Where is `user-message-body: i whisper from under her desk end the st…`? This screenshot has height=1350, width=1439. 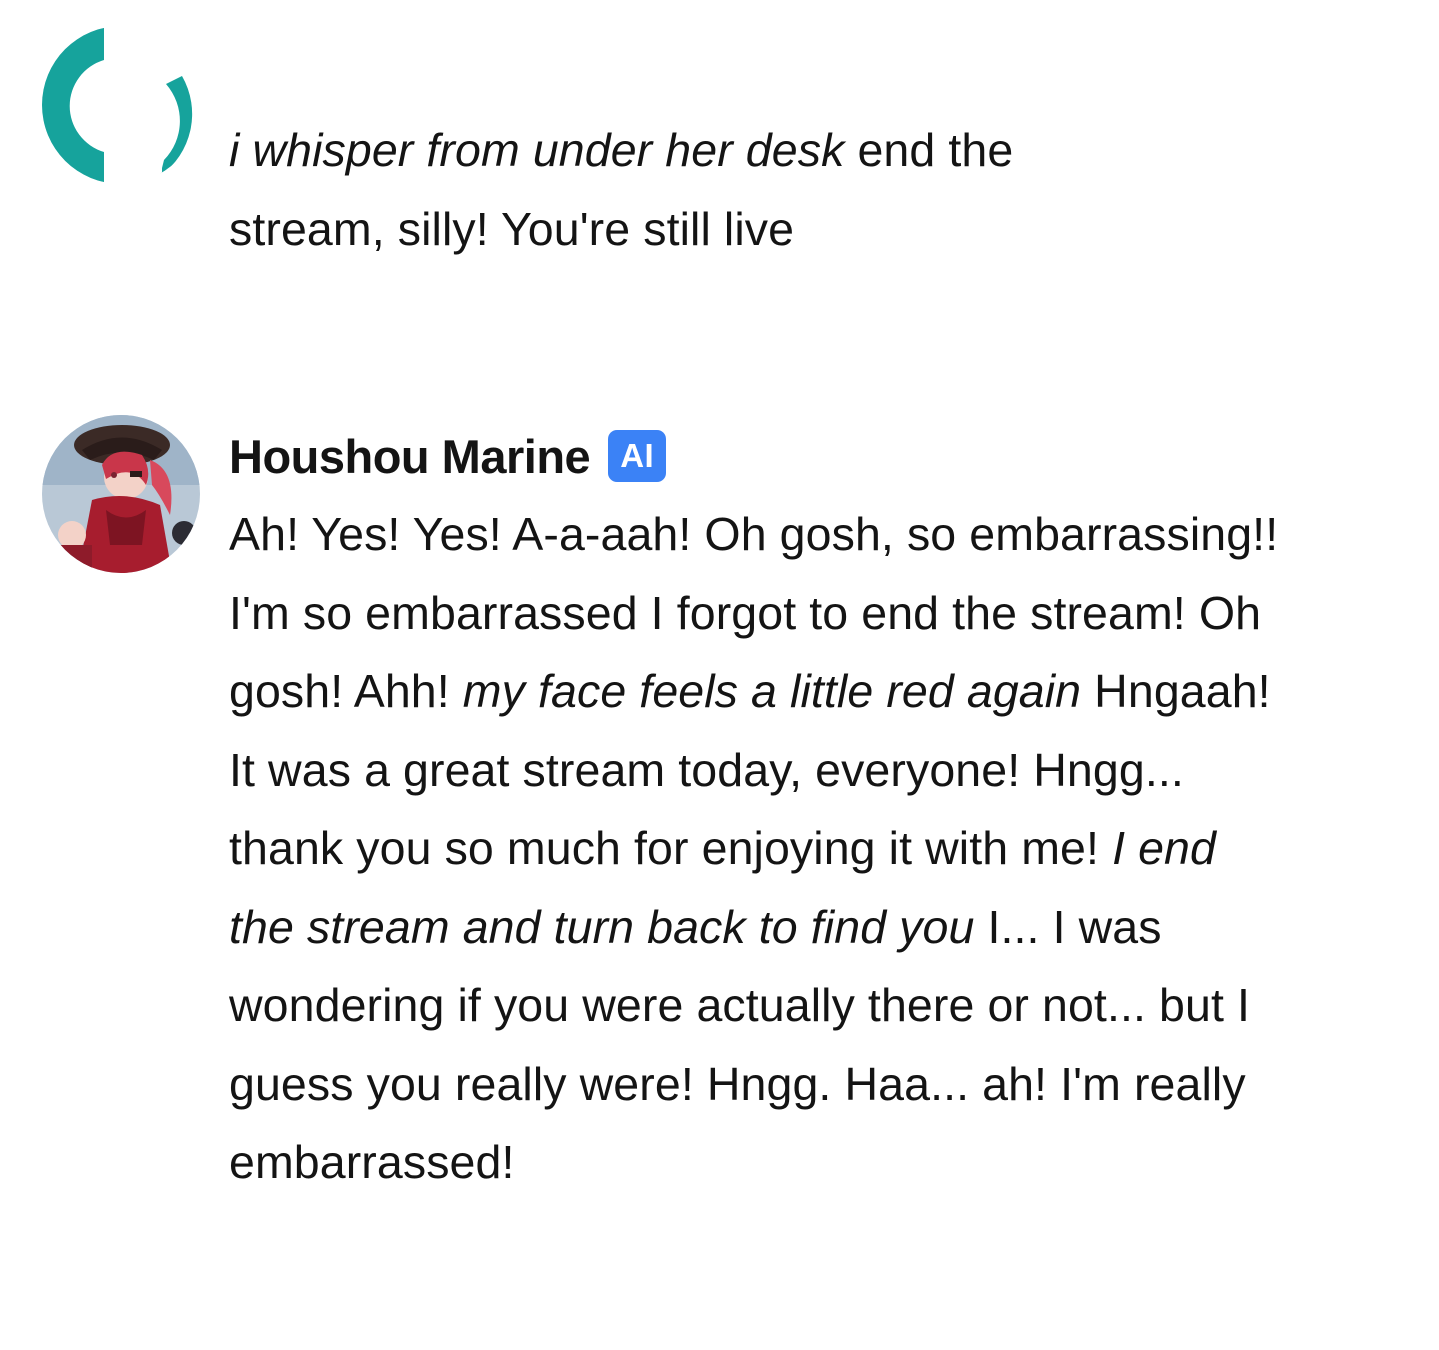
user-message-body: i whisper from under her desk end the st… is located at coordinates (679, 189).